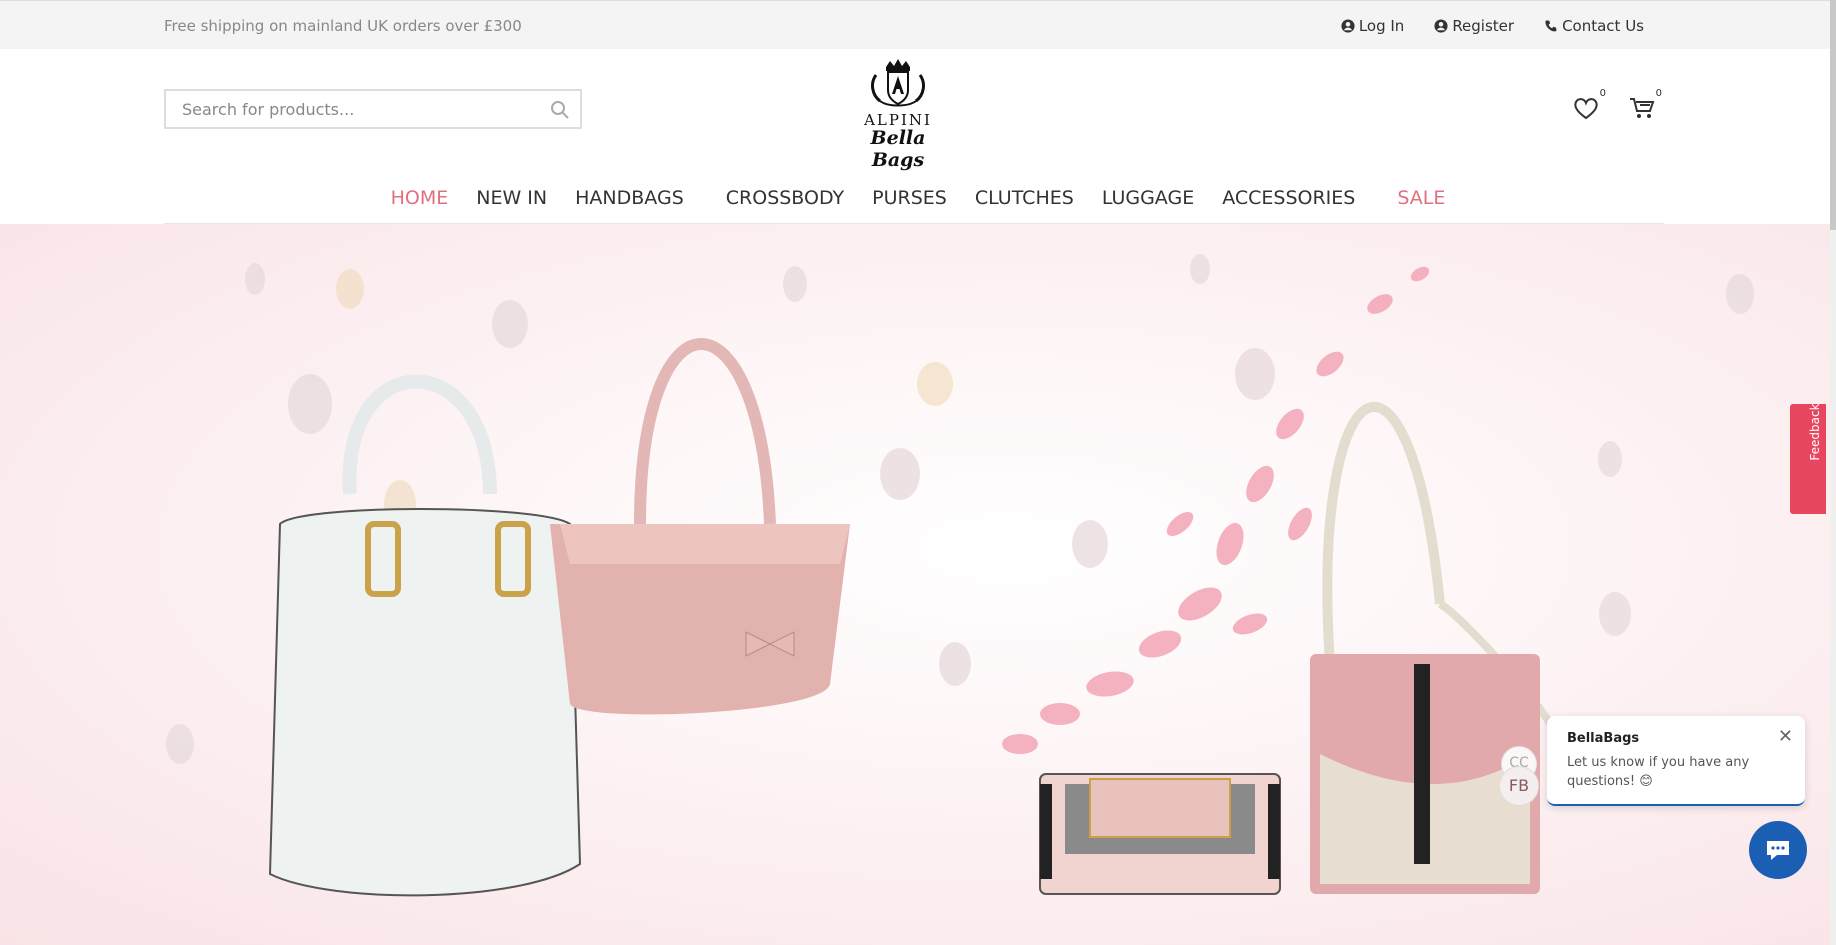 The width and height of the screenshot is (1836, 945). Describe the element at coordinates (1421, 199) in the screenshot. I see `nav-sale: SALE` at that location.